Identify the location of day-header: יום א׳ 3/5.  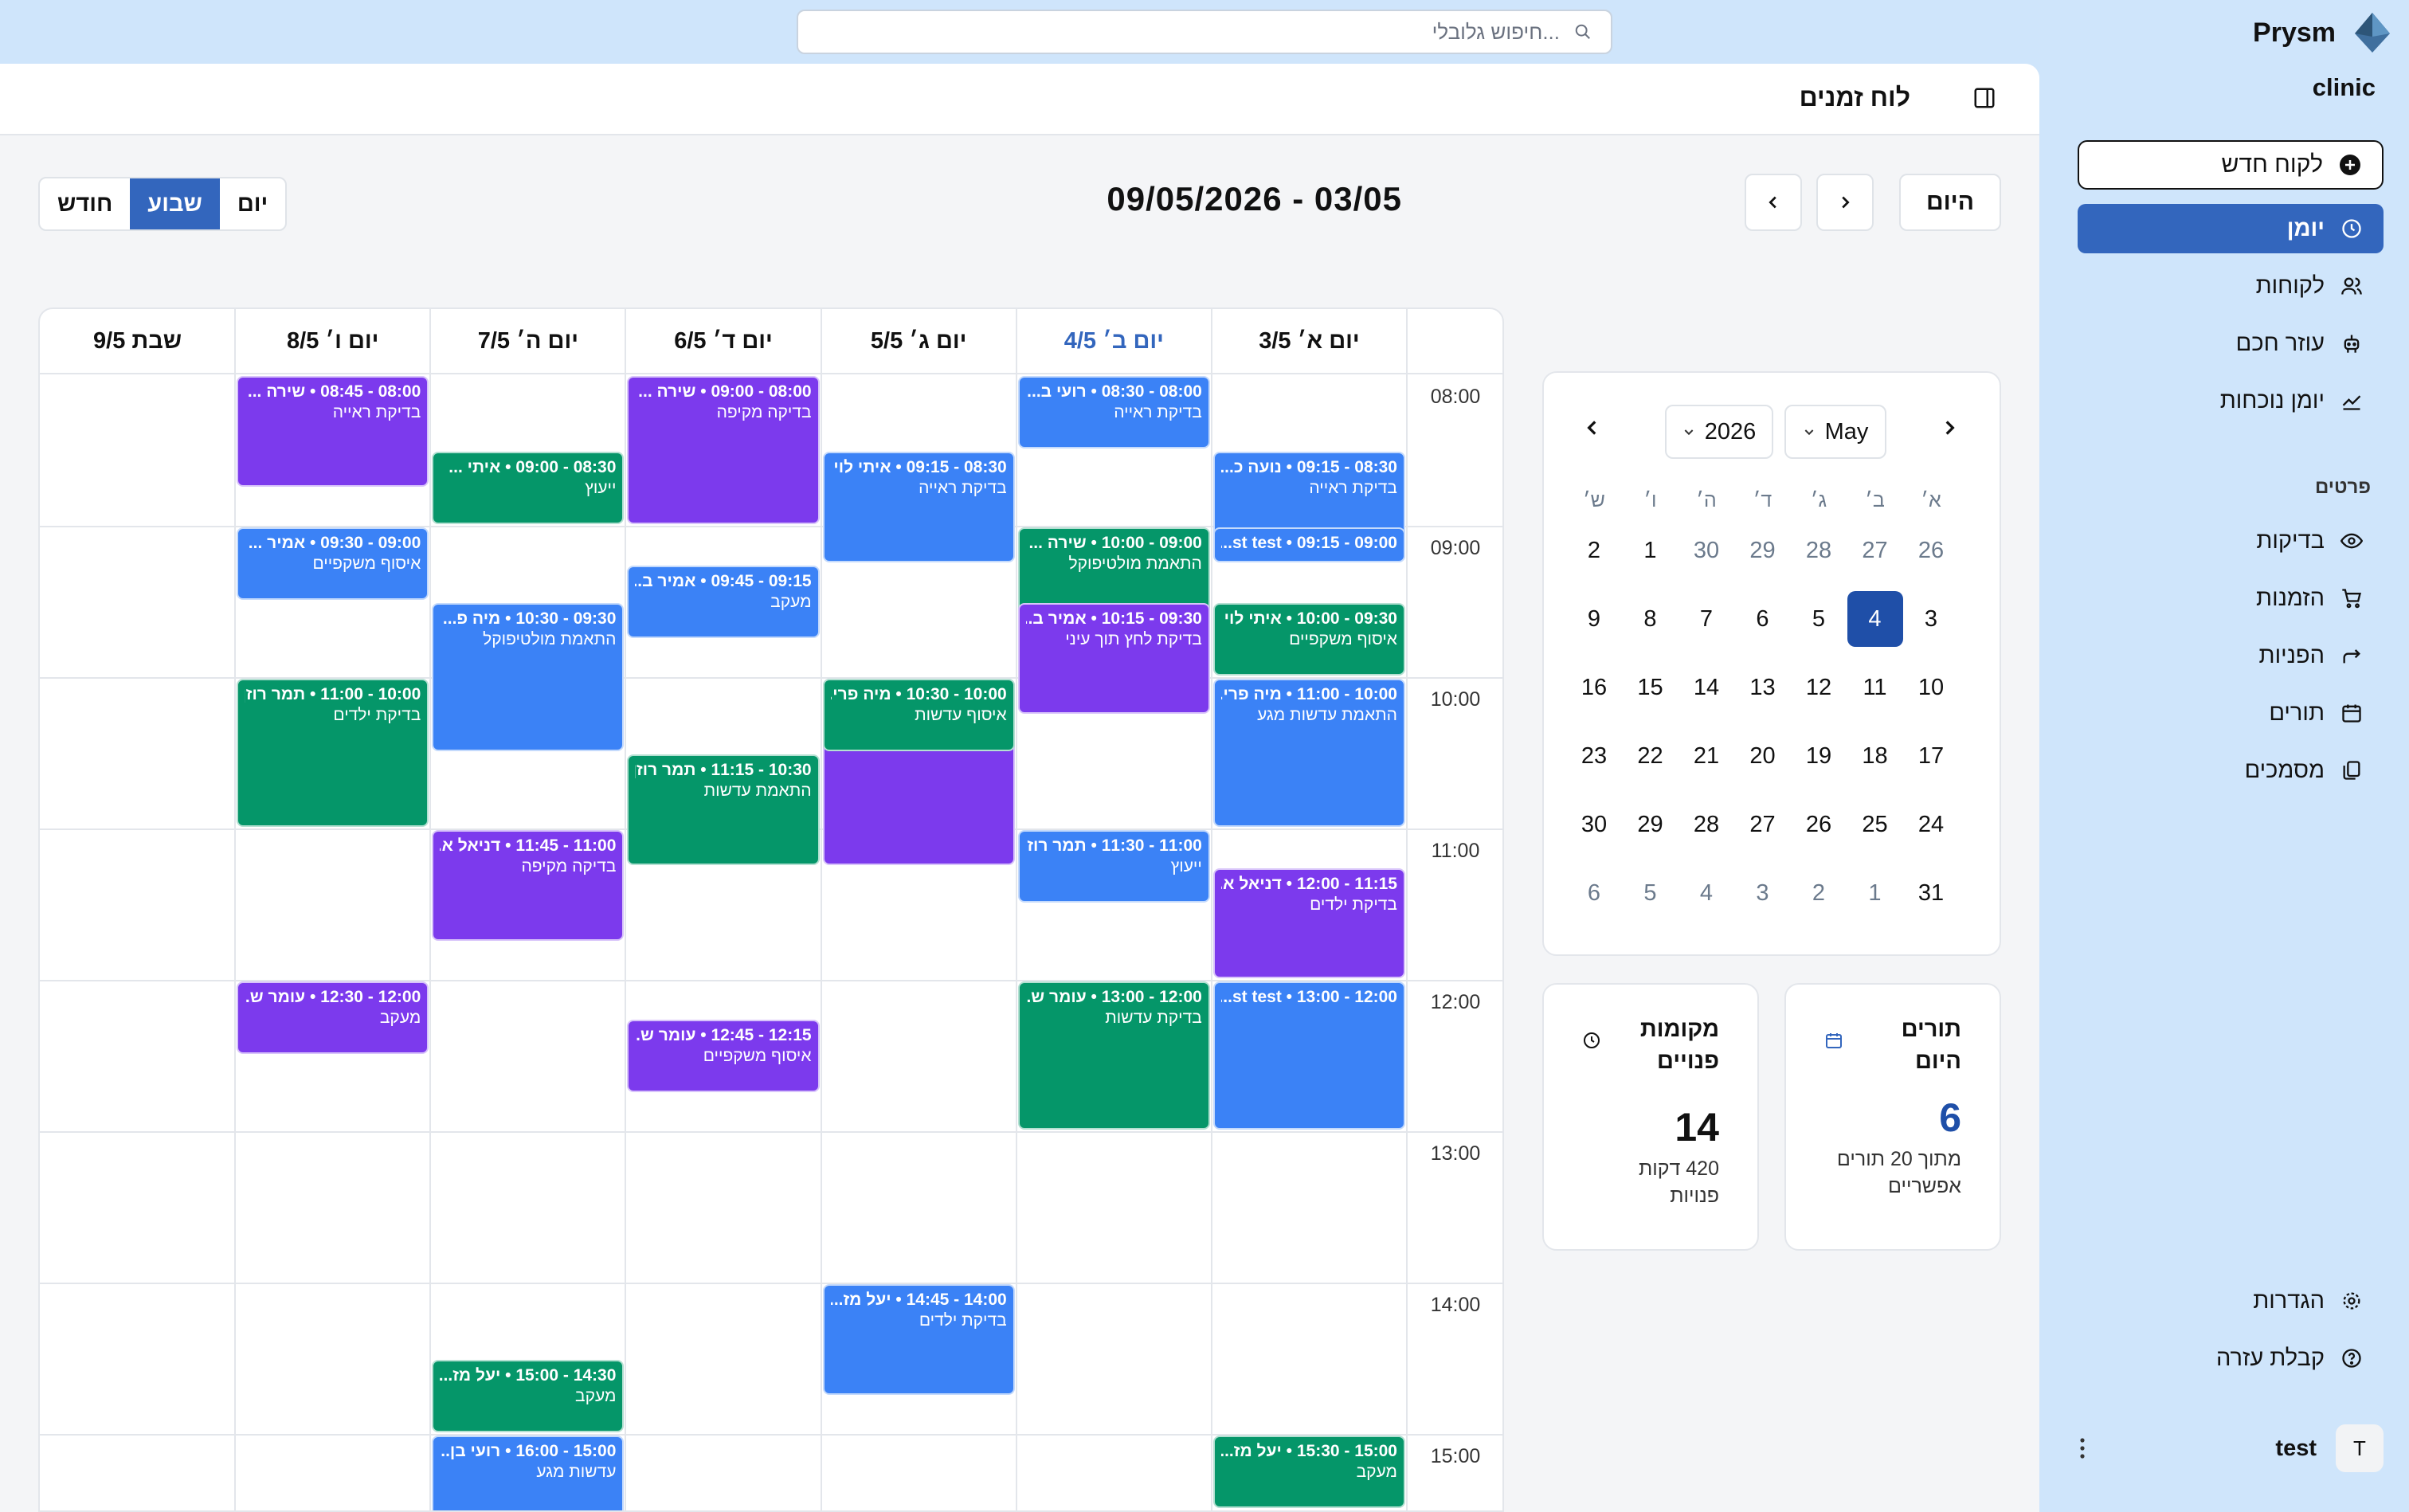
(1309, 342).